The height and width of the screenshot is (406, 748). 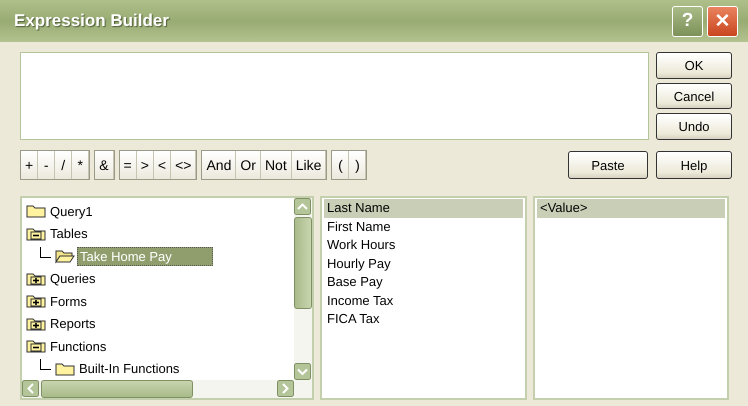 What do you see at coordinates (694, 96) in the screenshot?
I see `dialog-button: Cancel` at bounding box center [694, 96].